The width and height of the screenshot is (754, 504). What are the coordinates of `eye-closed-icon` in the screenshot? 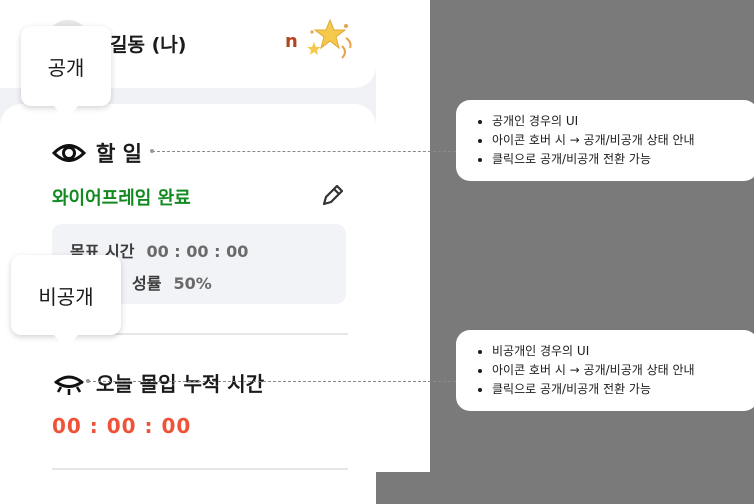 It's located at (69, 383).